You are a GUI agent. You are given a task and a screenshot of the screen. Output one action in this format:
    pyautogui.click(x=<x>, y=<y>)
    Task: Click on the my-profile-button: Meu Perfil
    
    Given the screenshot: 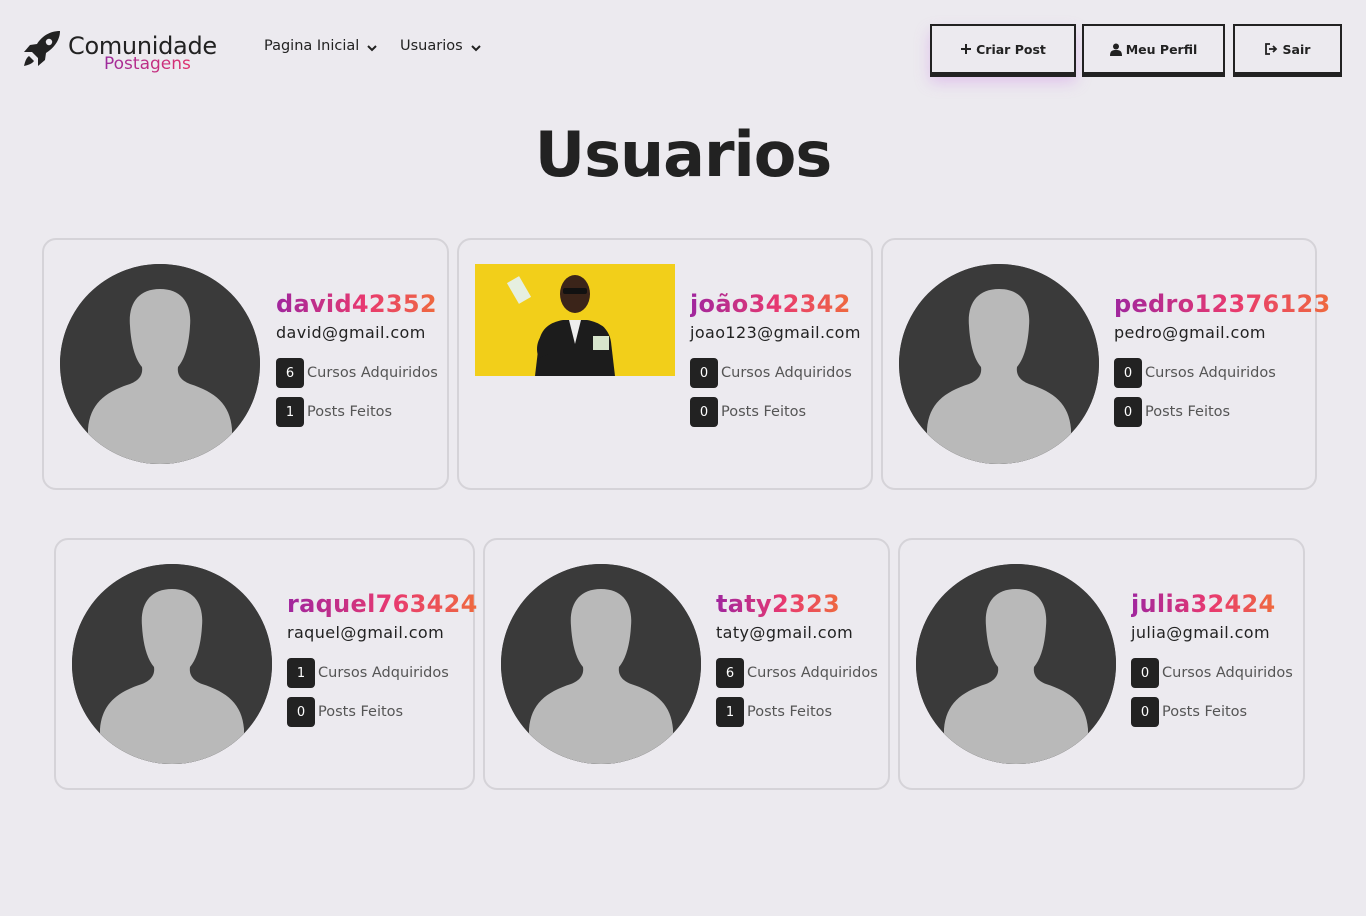 What is the action you would take?
    pyautogui.click(x=1153, y=49)
    